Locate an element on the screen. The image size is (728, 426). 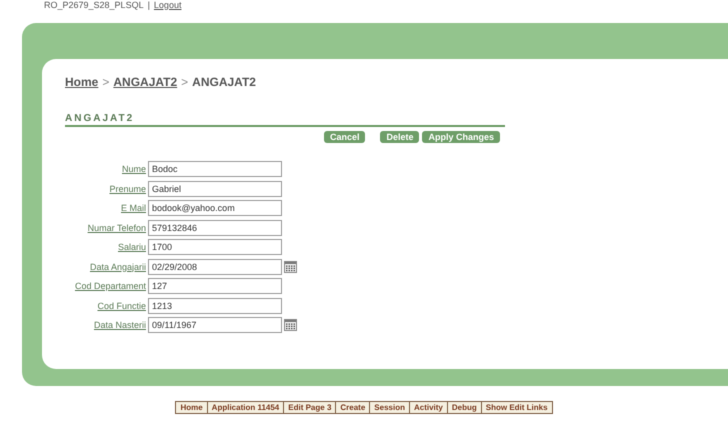
field-label: E Mail is located at coordinates (133, 208).